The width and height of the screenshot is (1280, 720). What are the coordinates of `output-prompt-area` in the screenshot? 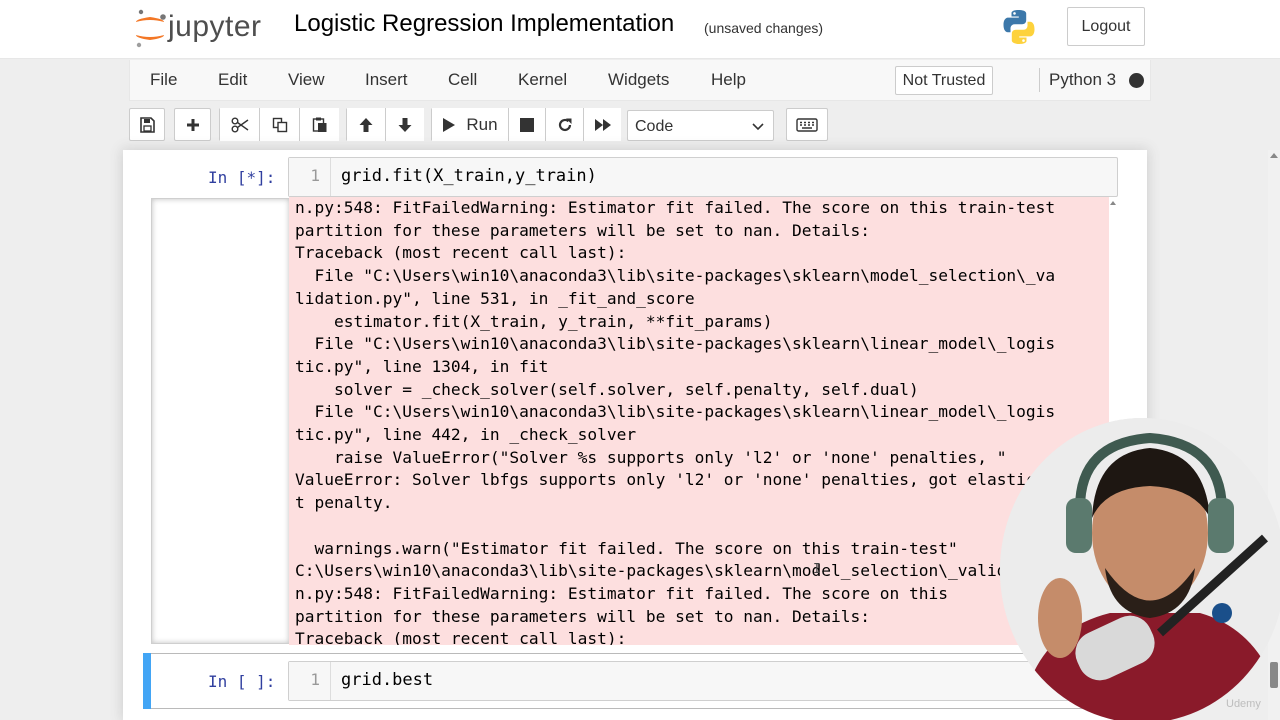 It's located at (220, 421).